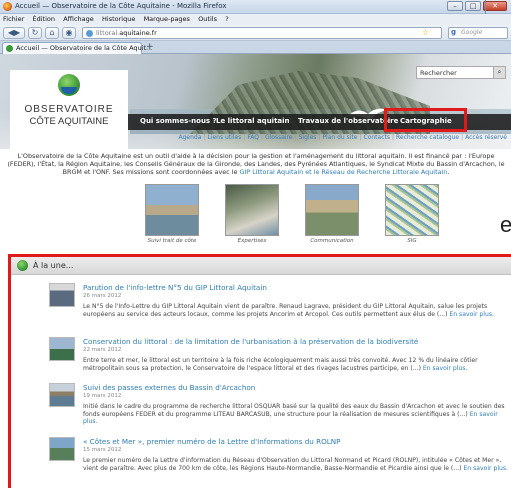 The width and height of the screenshot is (511, 488). I want to click on news-date: 19 mars 2012, so click(102, 396).